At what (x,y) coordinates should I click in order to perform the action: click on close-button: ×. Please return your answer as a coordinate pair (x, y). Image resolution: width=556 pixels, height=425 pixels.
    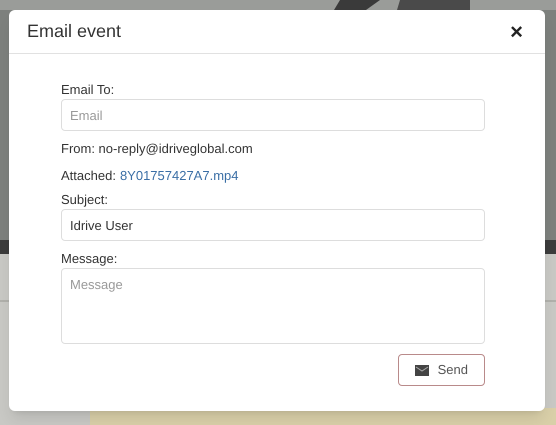
    Looking at the image, I should click on (516, 31).